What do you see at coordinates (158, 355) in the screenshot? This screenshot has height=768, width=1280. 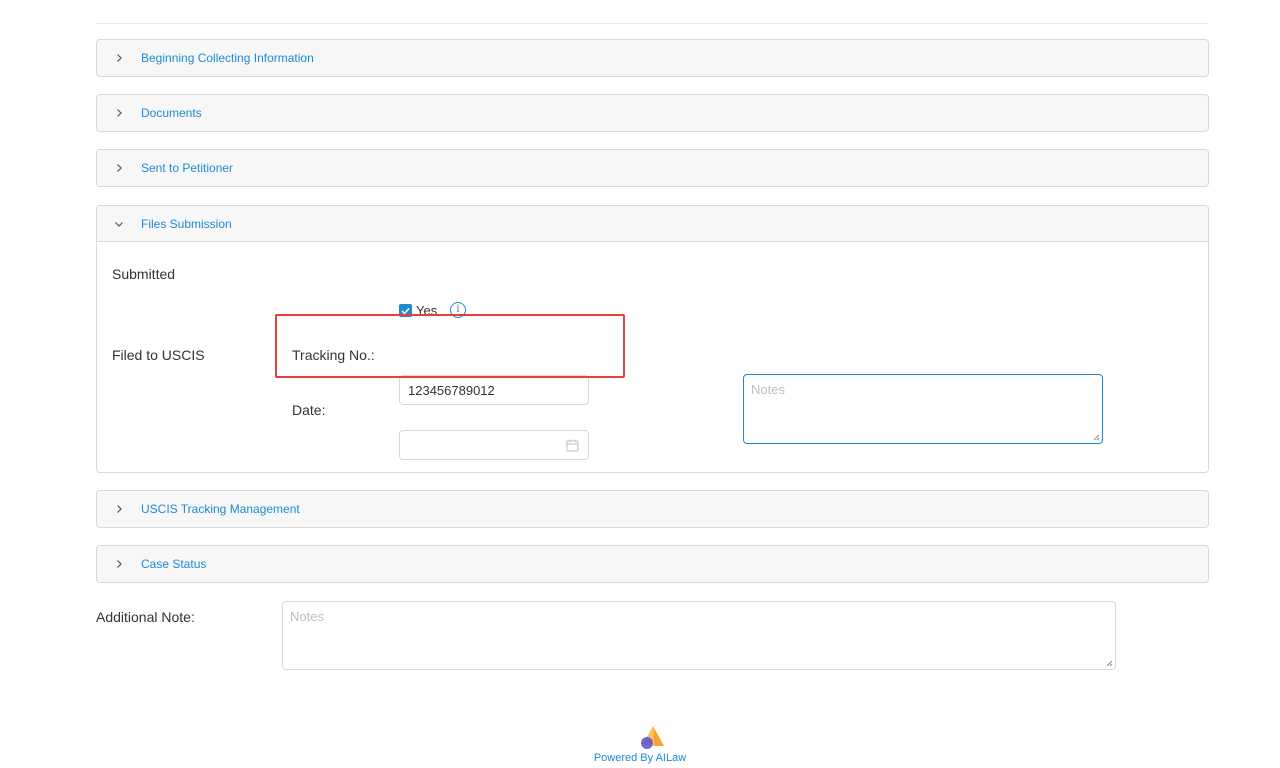 I see `filed-to-uscis-label: Filed to USCIS` at bounding box center [158, 355].